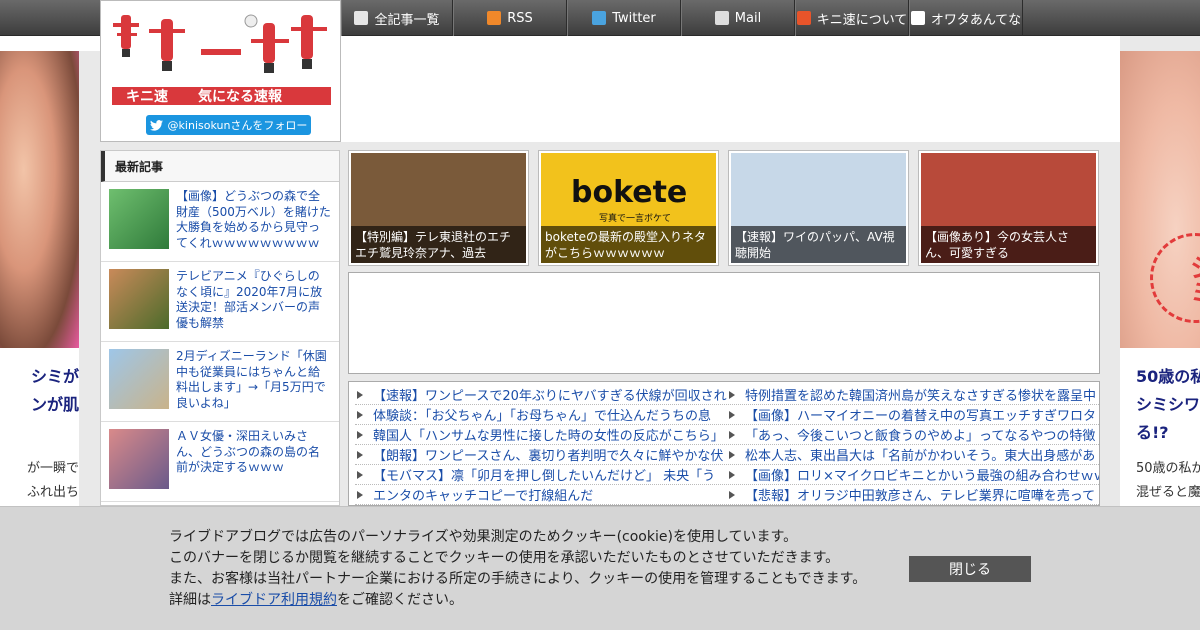 This screenshot has height=630, width=1200. Describe the element at coordinates (1160, 278) in the screenshot. I see `right-side-ad: シミ 50歳の私 シミシワ る!? 50歳の私が 混ぜると魔` at that location.